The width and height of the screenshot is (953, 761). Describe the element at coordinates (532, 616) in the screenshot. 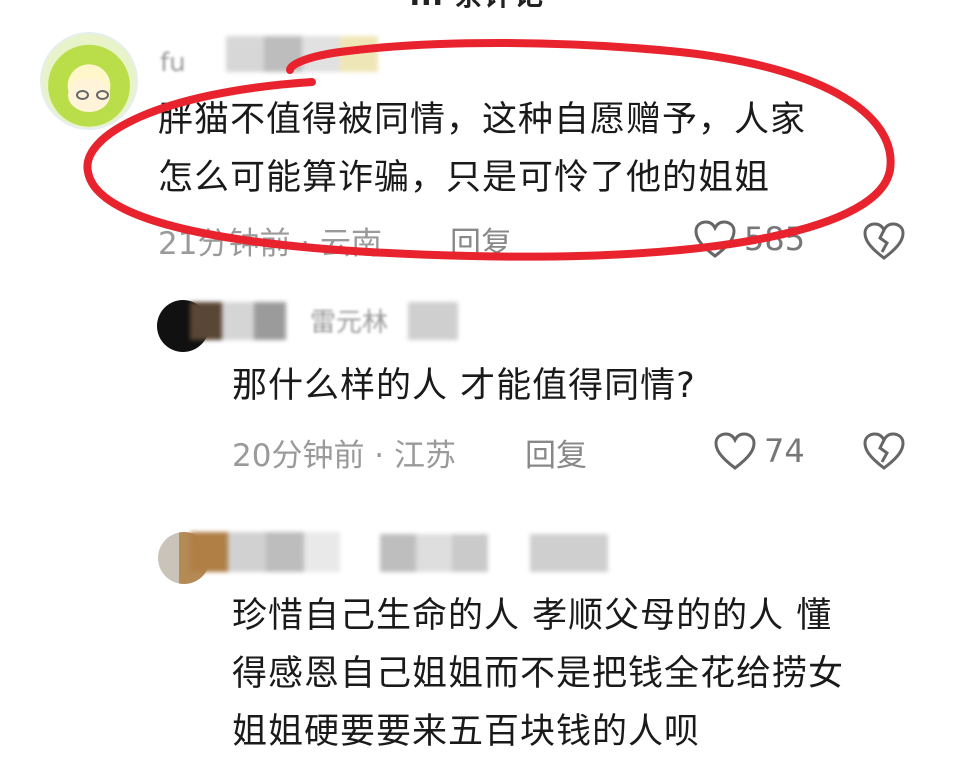

I see `comment-text-line: 珍惜自己生命的人 孝顺父母的的人 懂` at that location.